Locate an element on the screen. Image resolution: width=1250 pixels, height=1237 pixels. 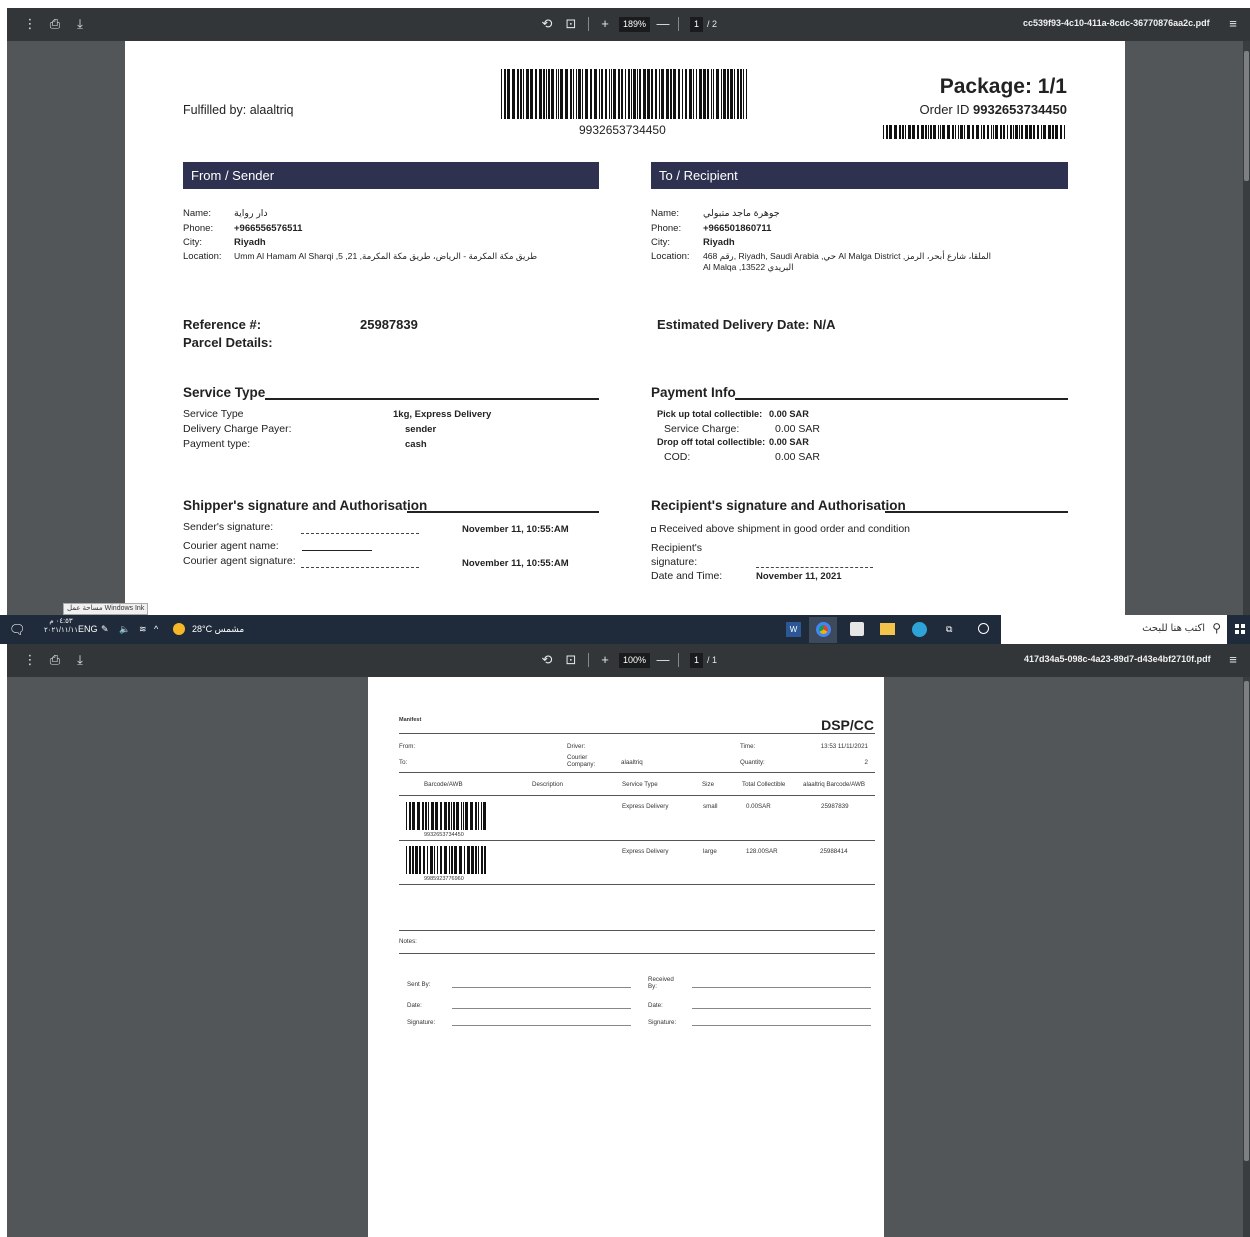
file-explorer-icon is located at coordinates (887, 629).